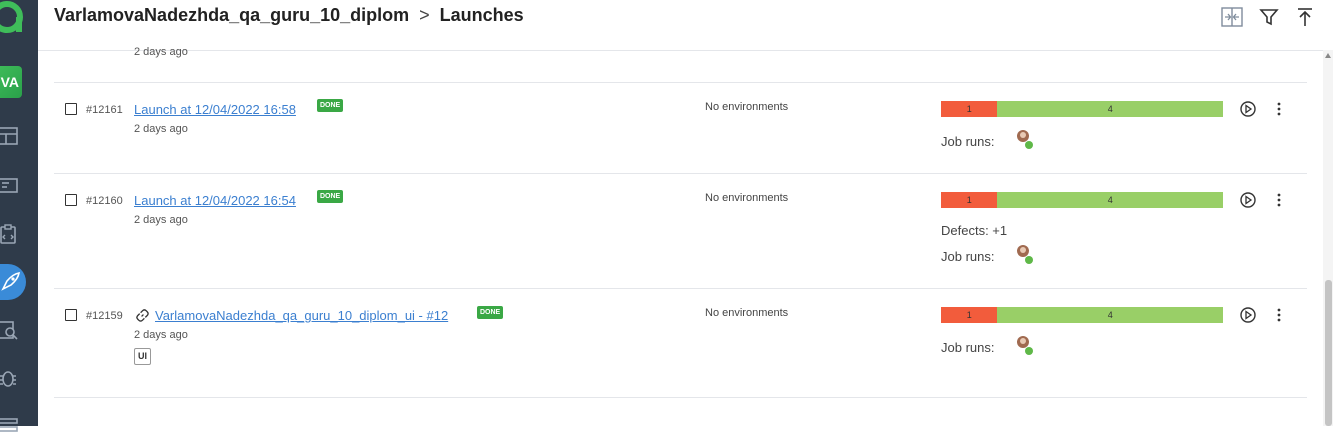  I want to click on launch-id: #12160, so click(104, 201).